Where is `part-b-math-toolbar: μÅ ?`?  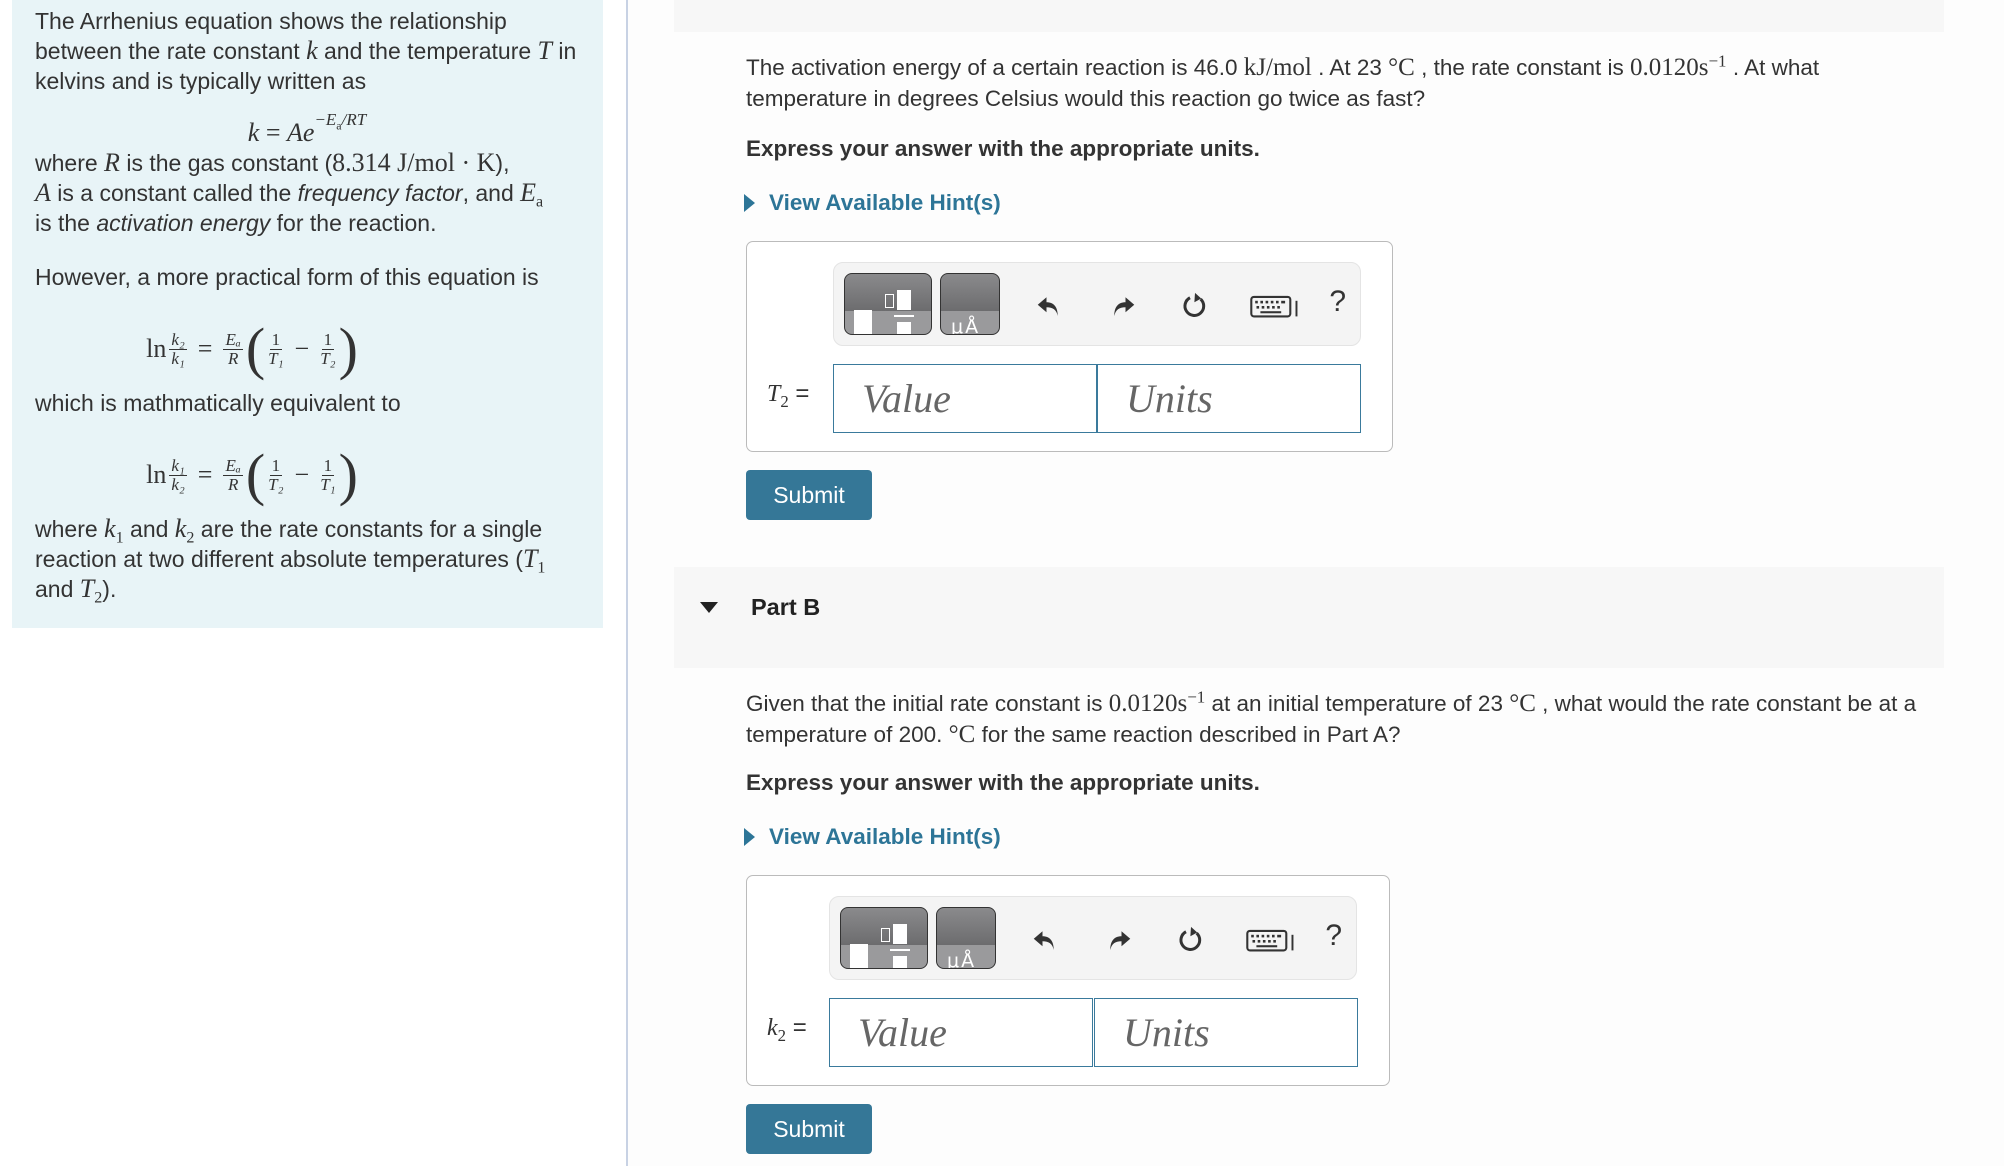 part-b-math-toolbar: μÅ ? is located at coordinates (1093, 938).